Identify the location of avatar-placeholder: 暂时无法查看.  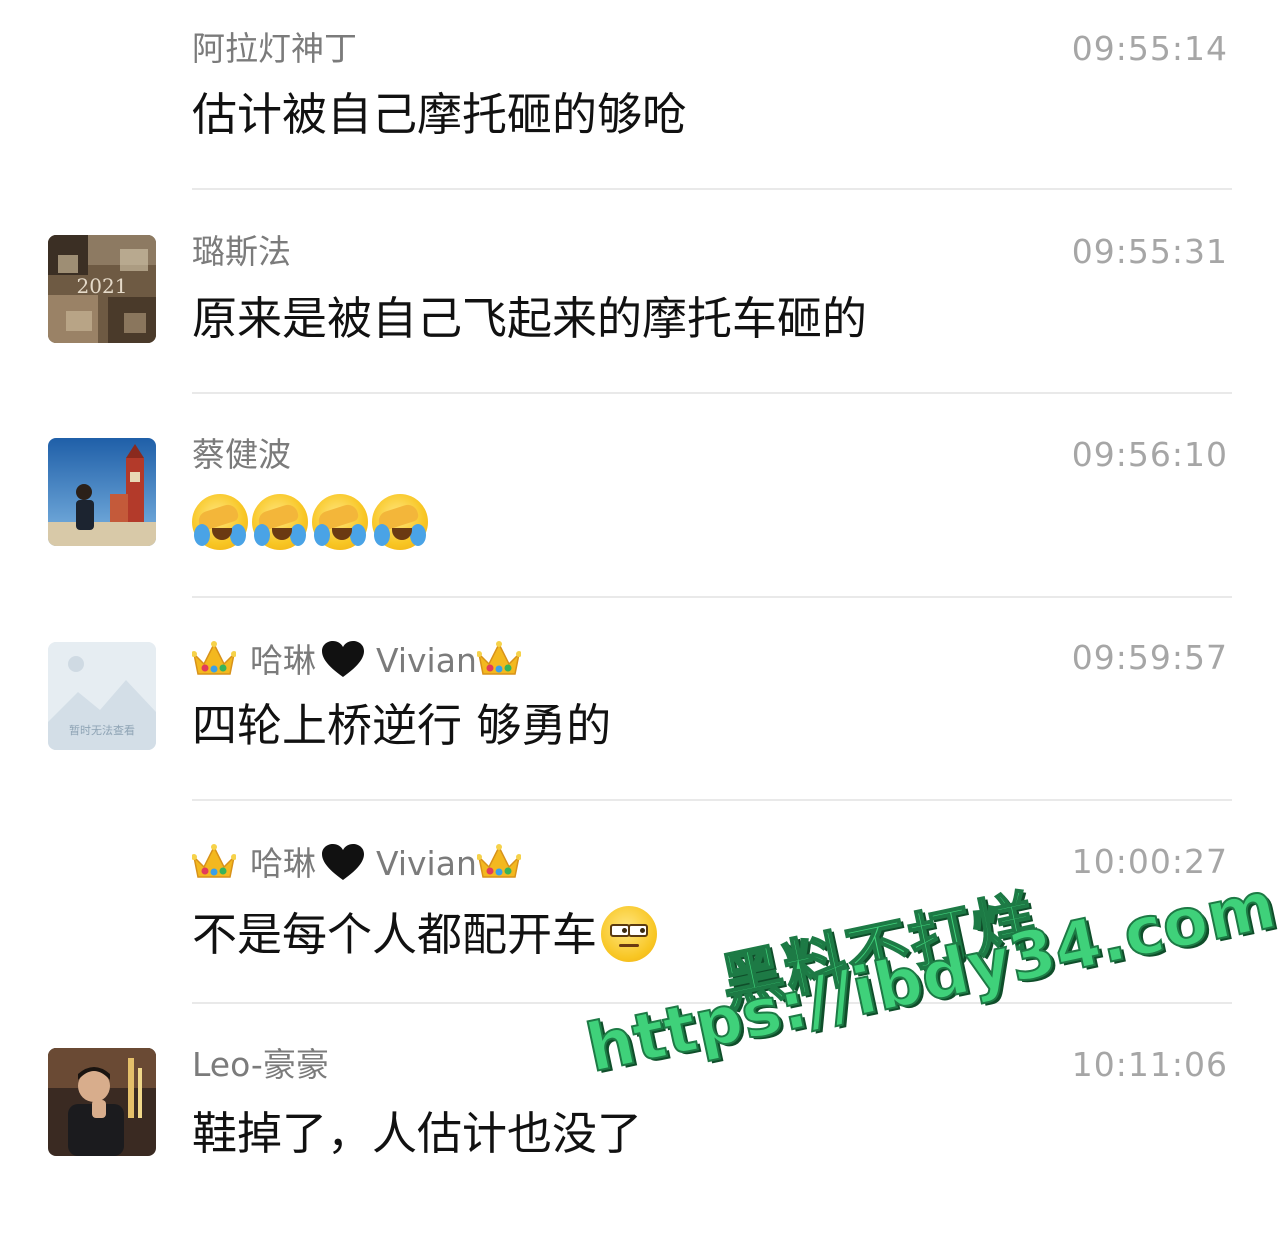
(102, 696).